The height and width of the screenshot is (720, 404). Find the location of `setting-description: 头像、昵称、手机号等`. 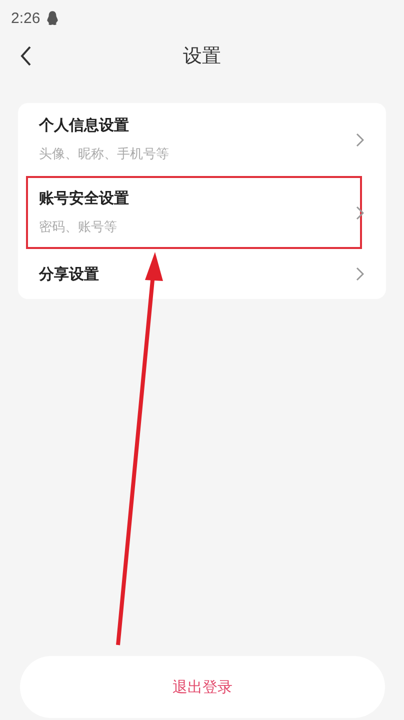

setting-description: 头像、昵称、手机号等 is located at coordinates (104, 154).